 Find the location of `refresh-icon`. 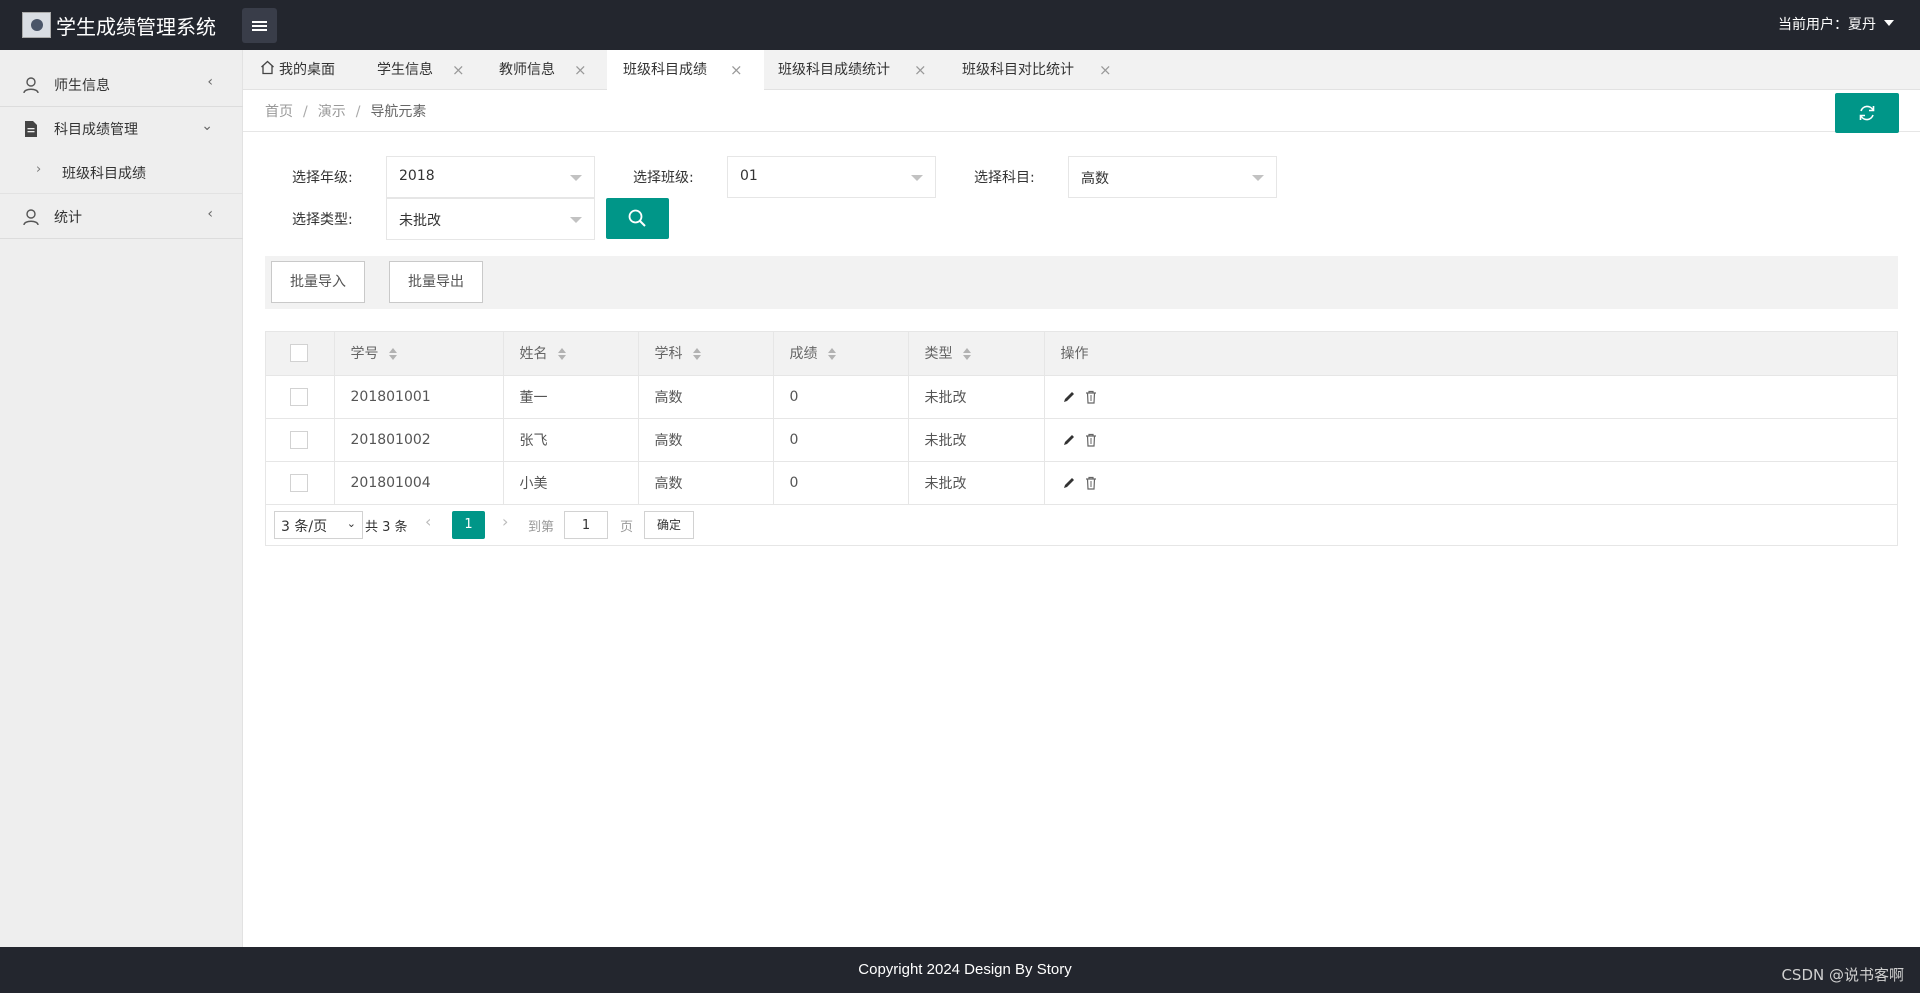

refresh-icon is located at coordinates (1867, 113).